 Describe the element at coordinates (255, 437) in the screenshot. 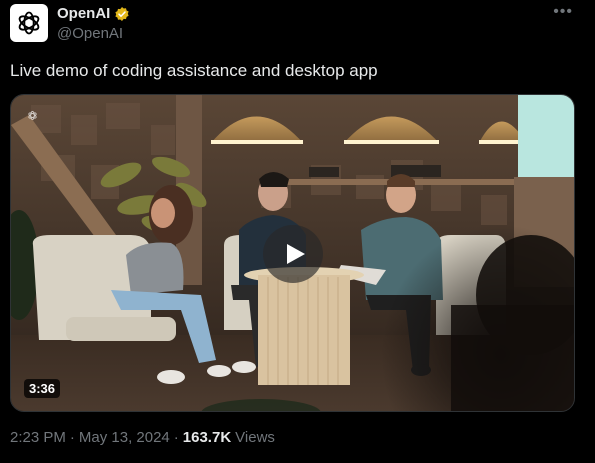

I see `views-label: Views` at that location.